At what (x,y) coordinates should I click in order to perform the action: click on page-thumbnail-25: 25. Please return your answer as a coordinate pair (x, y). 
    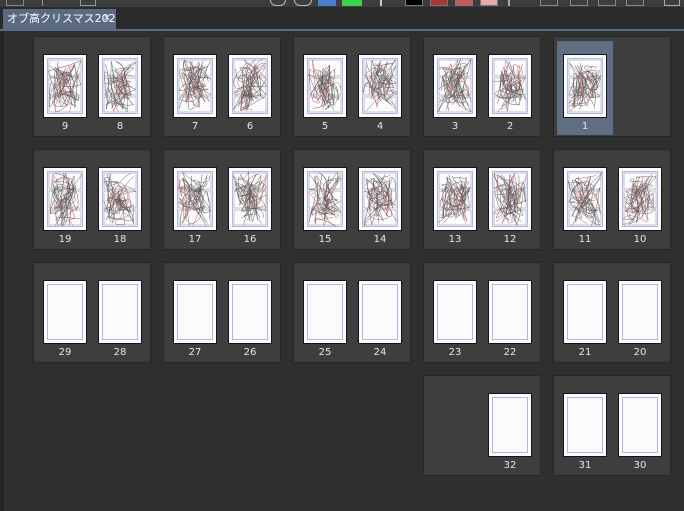
    Looking at the image, I should click on (325, 314).